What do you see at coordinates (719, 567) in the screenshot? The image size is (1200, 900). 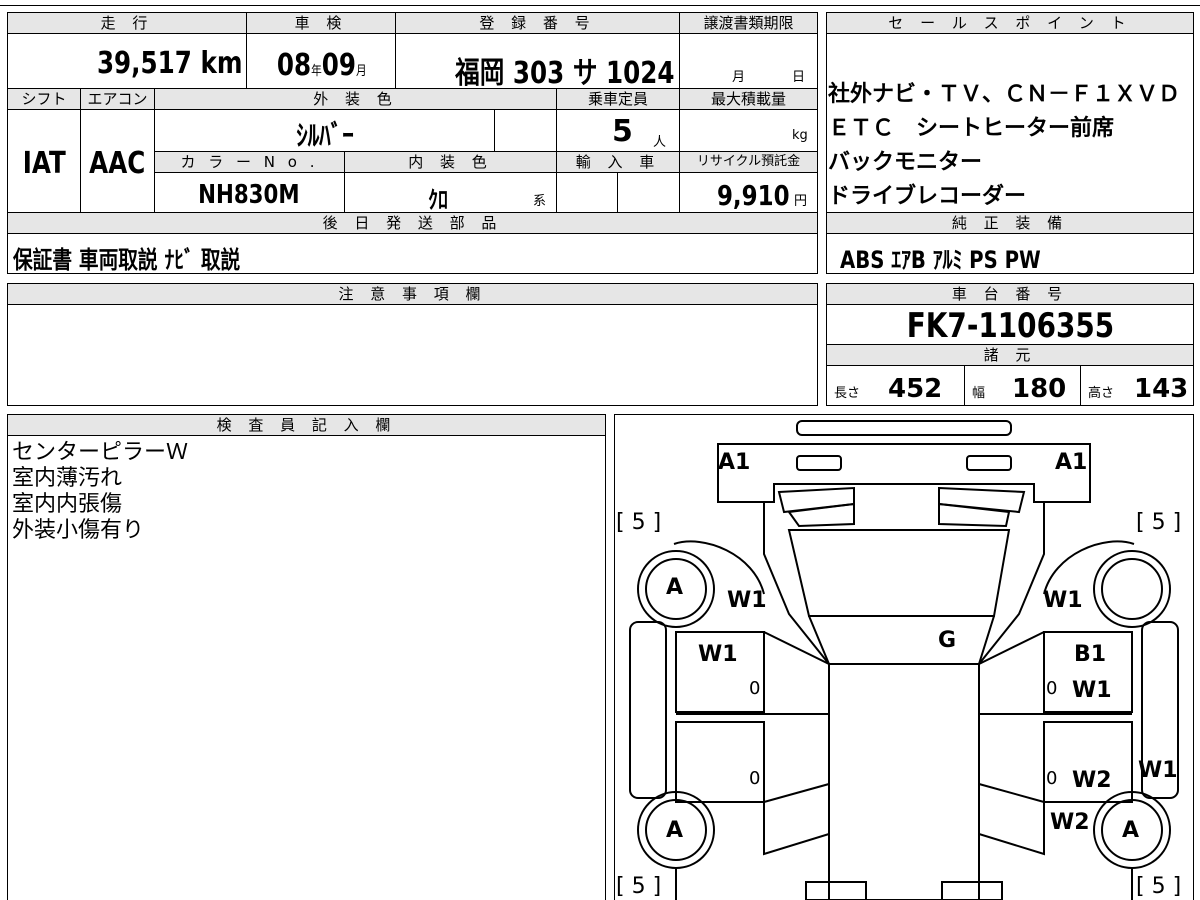 I see `fender-left-shape` at bounding box center [719, 567].